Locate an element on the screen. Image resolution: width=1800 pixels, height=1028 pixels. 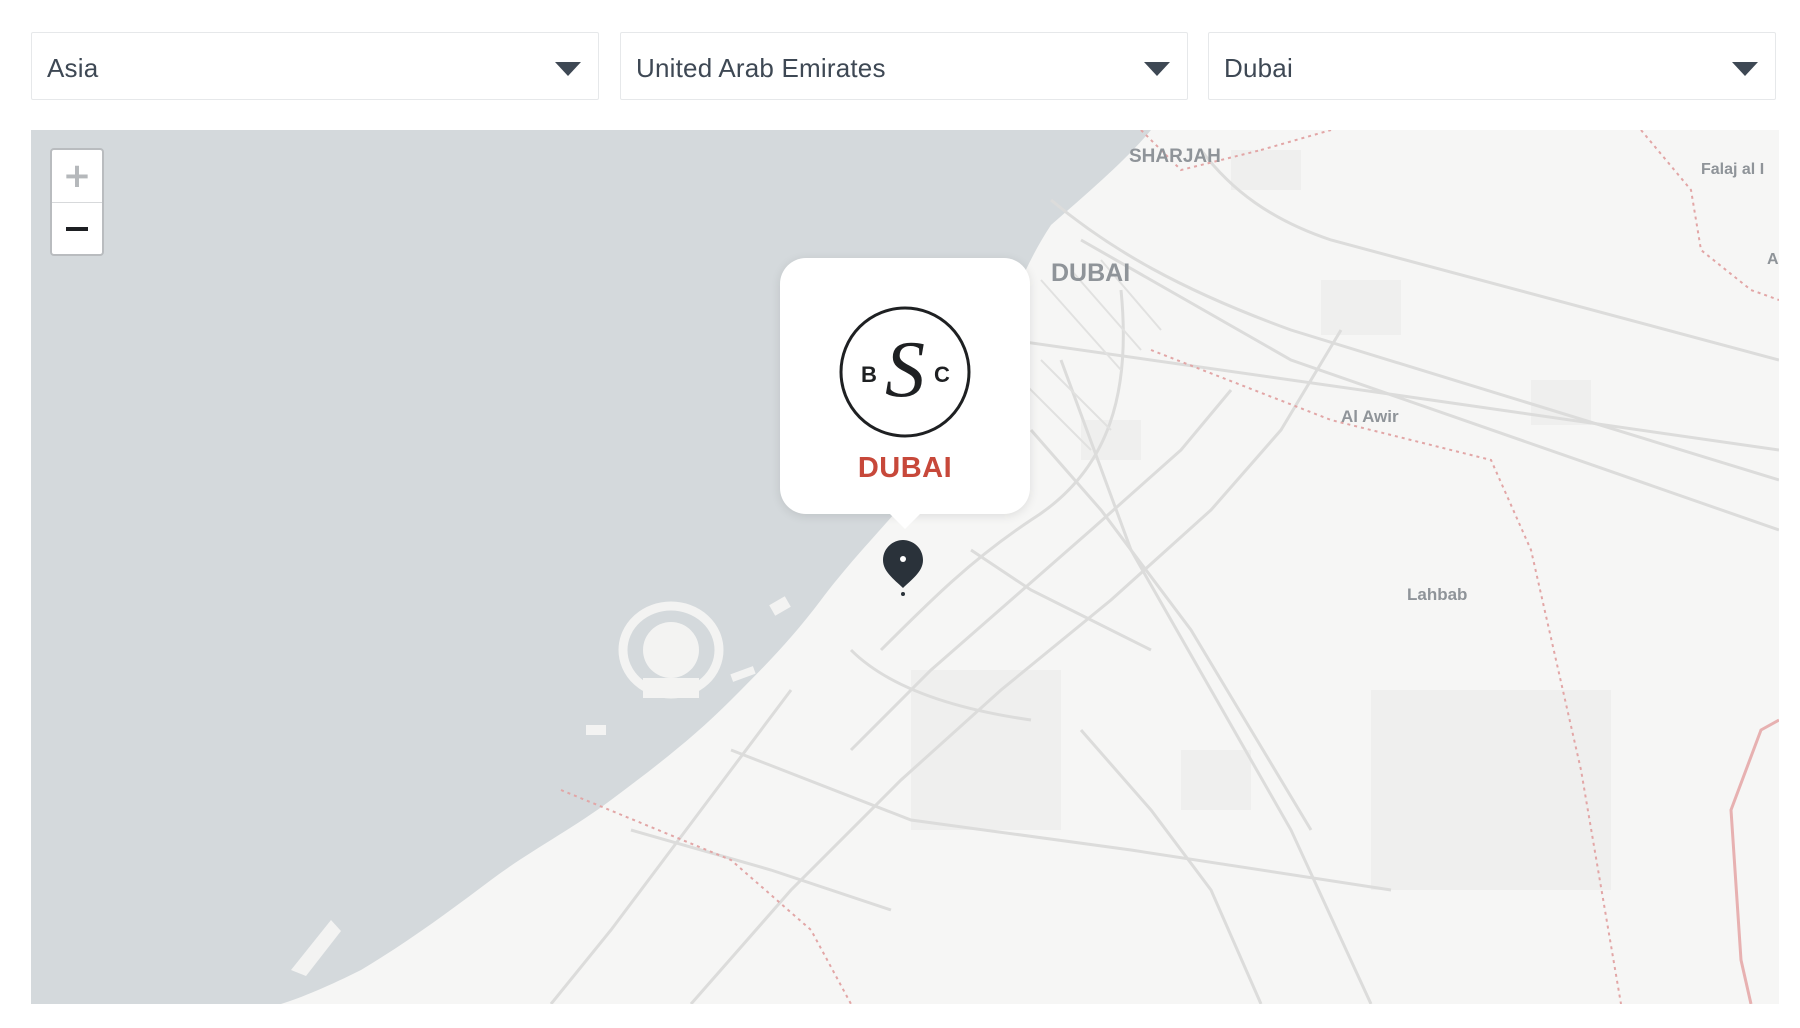
map-pin-icon is located at coordinates (903, 567).